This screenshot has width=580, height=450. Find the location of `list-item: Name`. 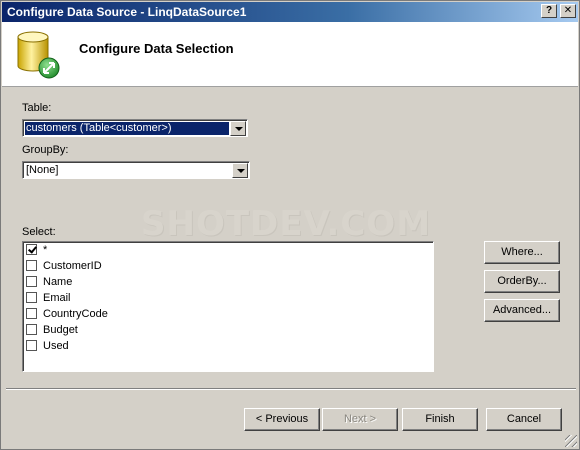

list-item: Name is located at coordinates (49, 282).